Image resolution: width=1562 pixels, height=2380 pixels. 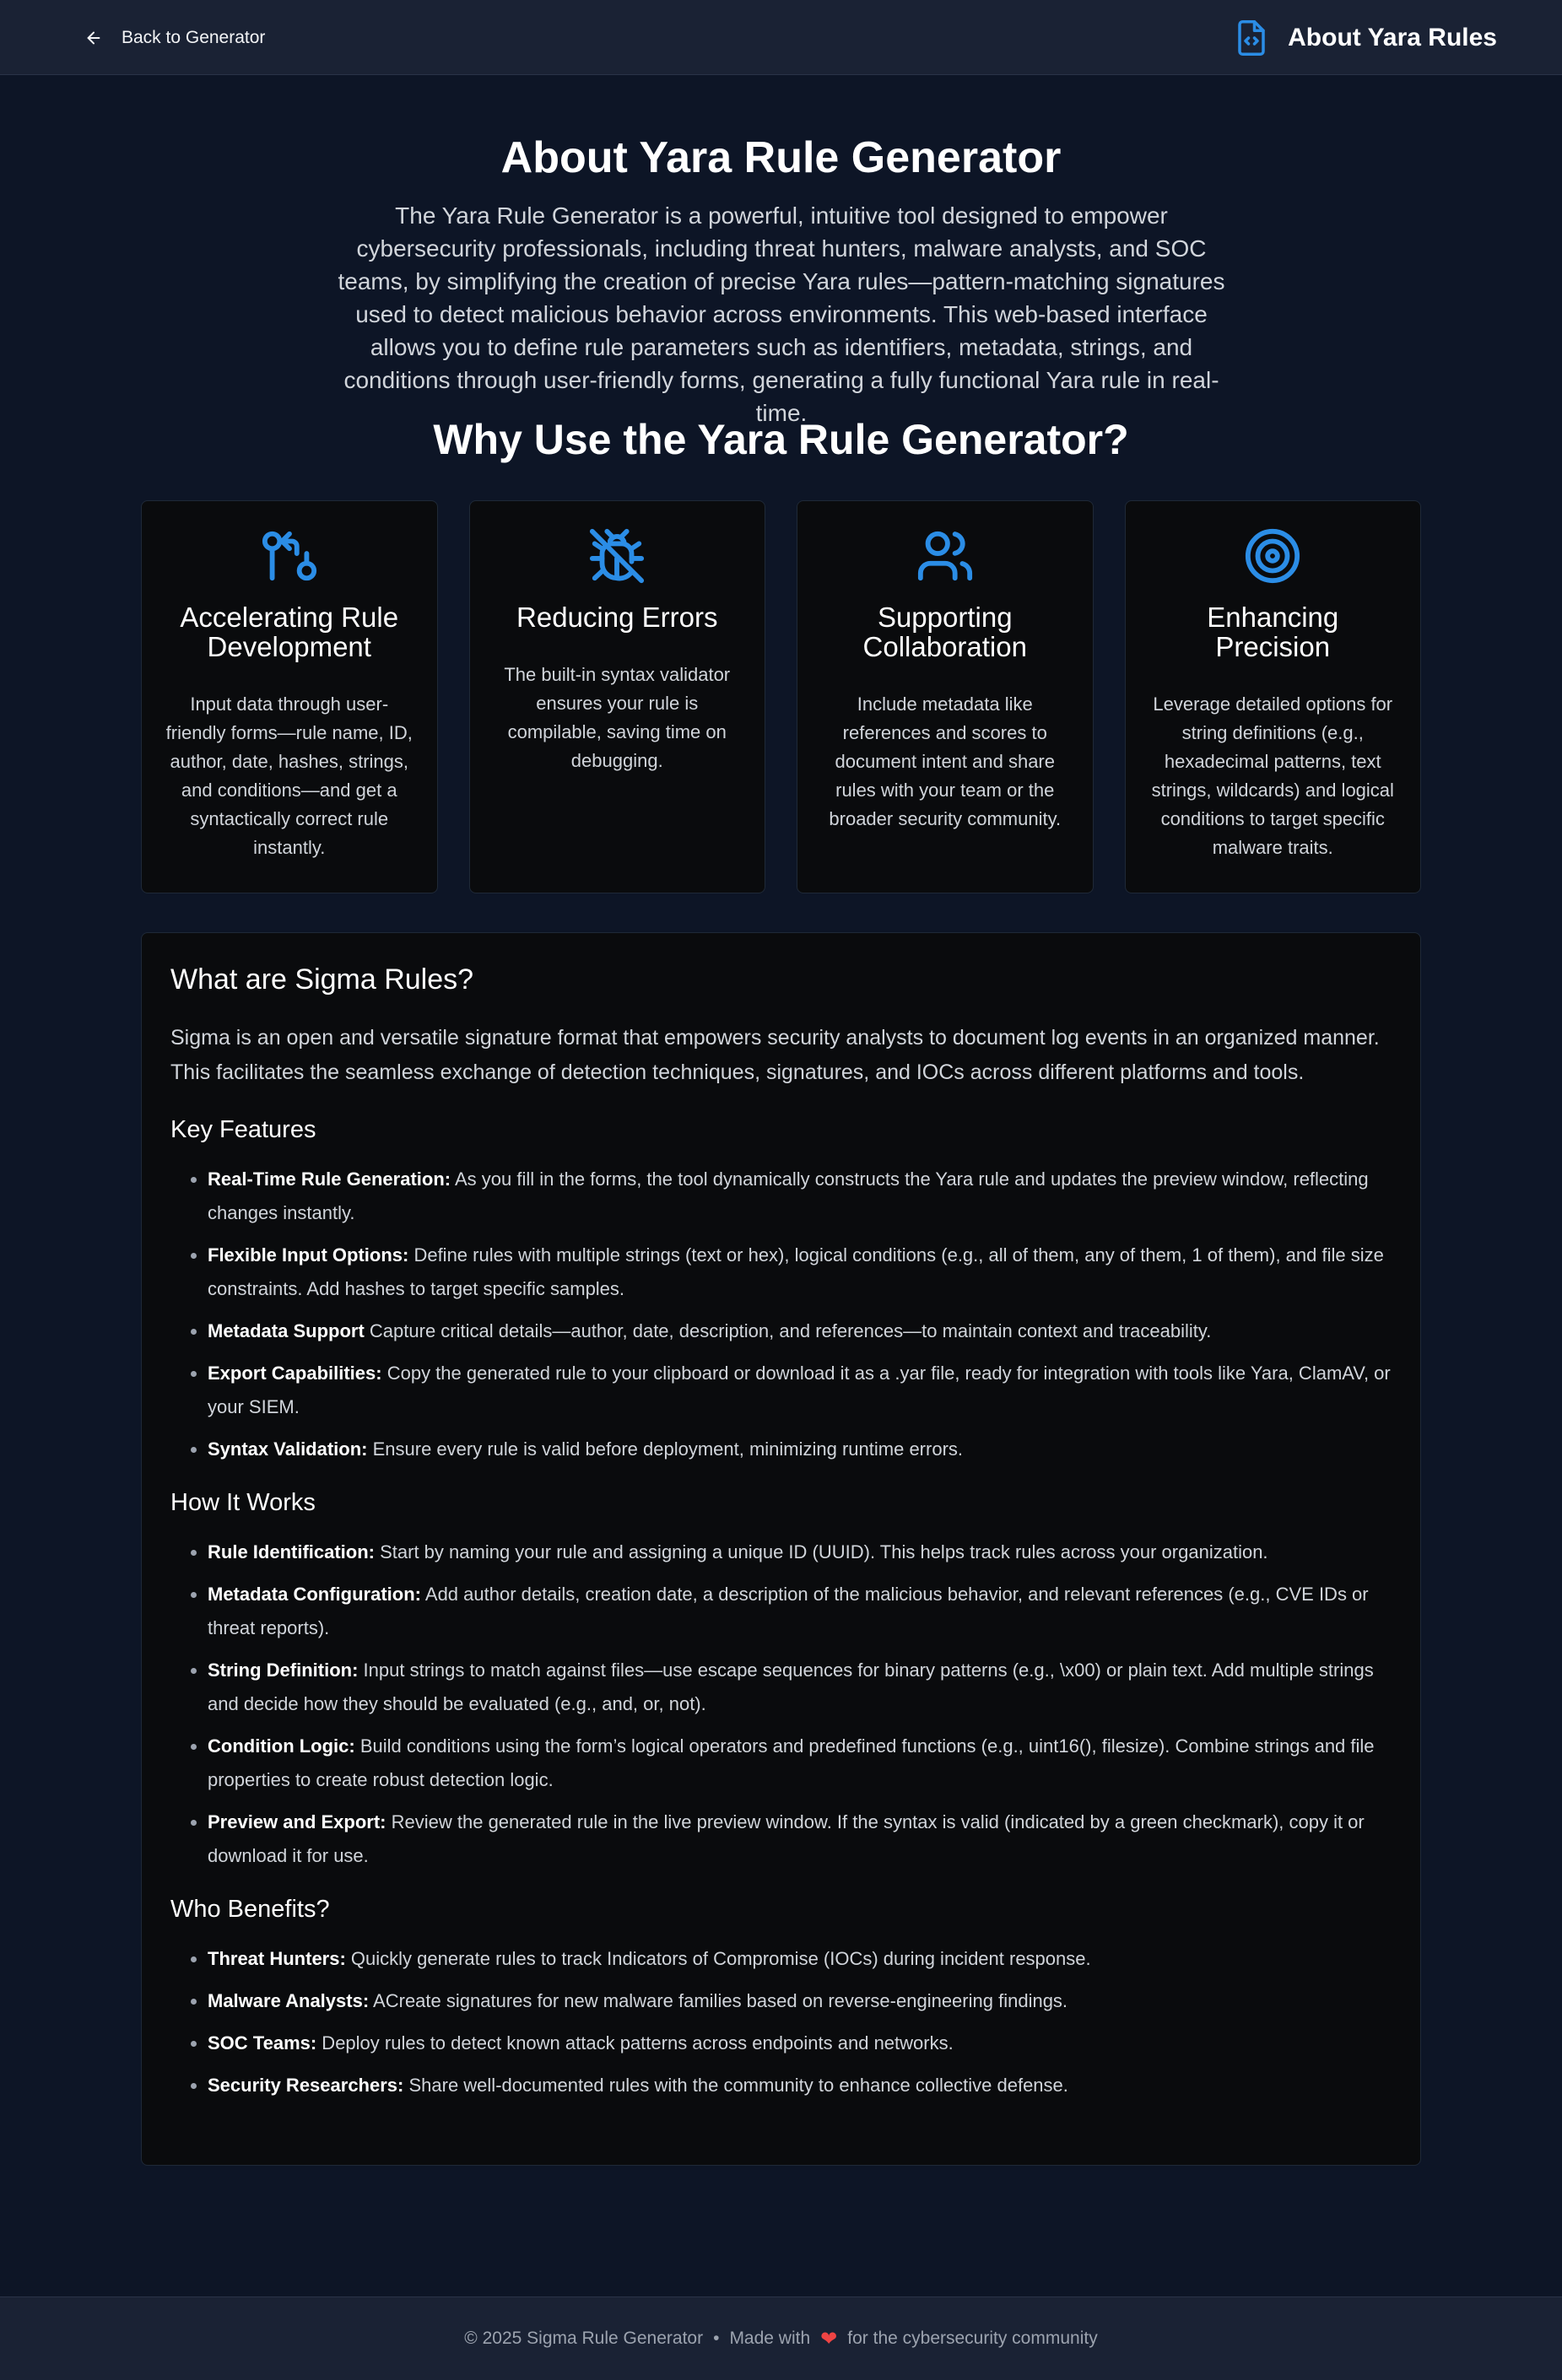 I want to click on sigma-panel-title: What are Sigma Rules?, so click(x=322, y=980).